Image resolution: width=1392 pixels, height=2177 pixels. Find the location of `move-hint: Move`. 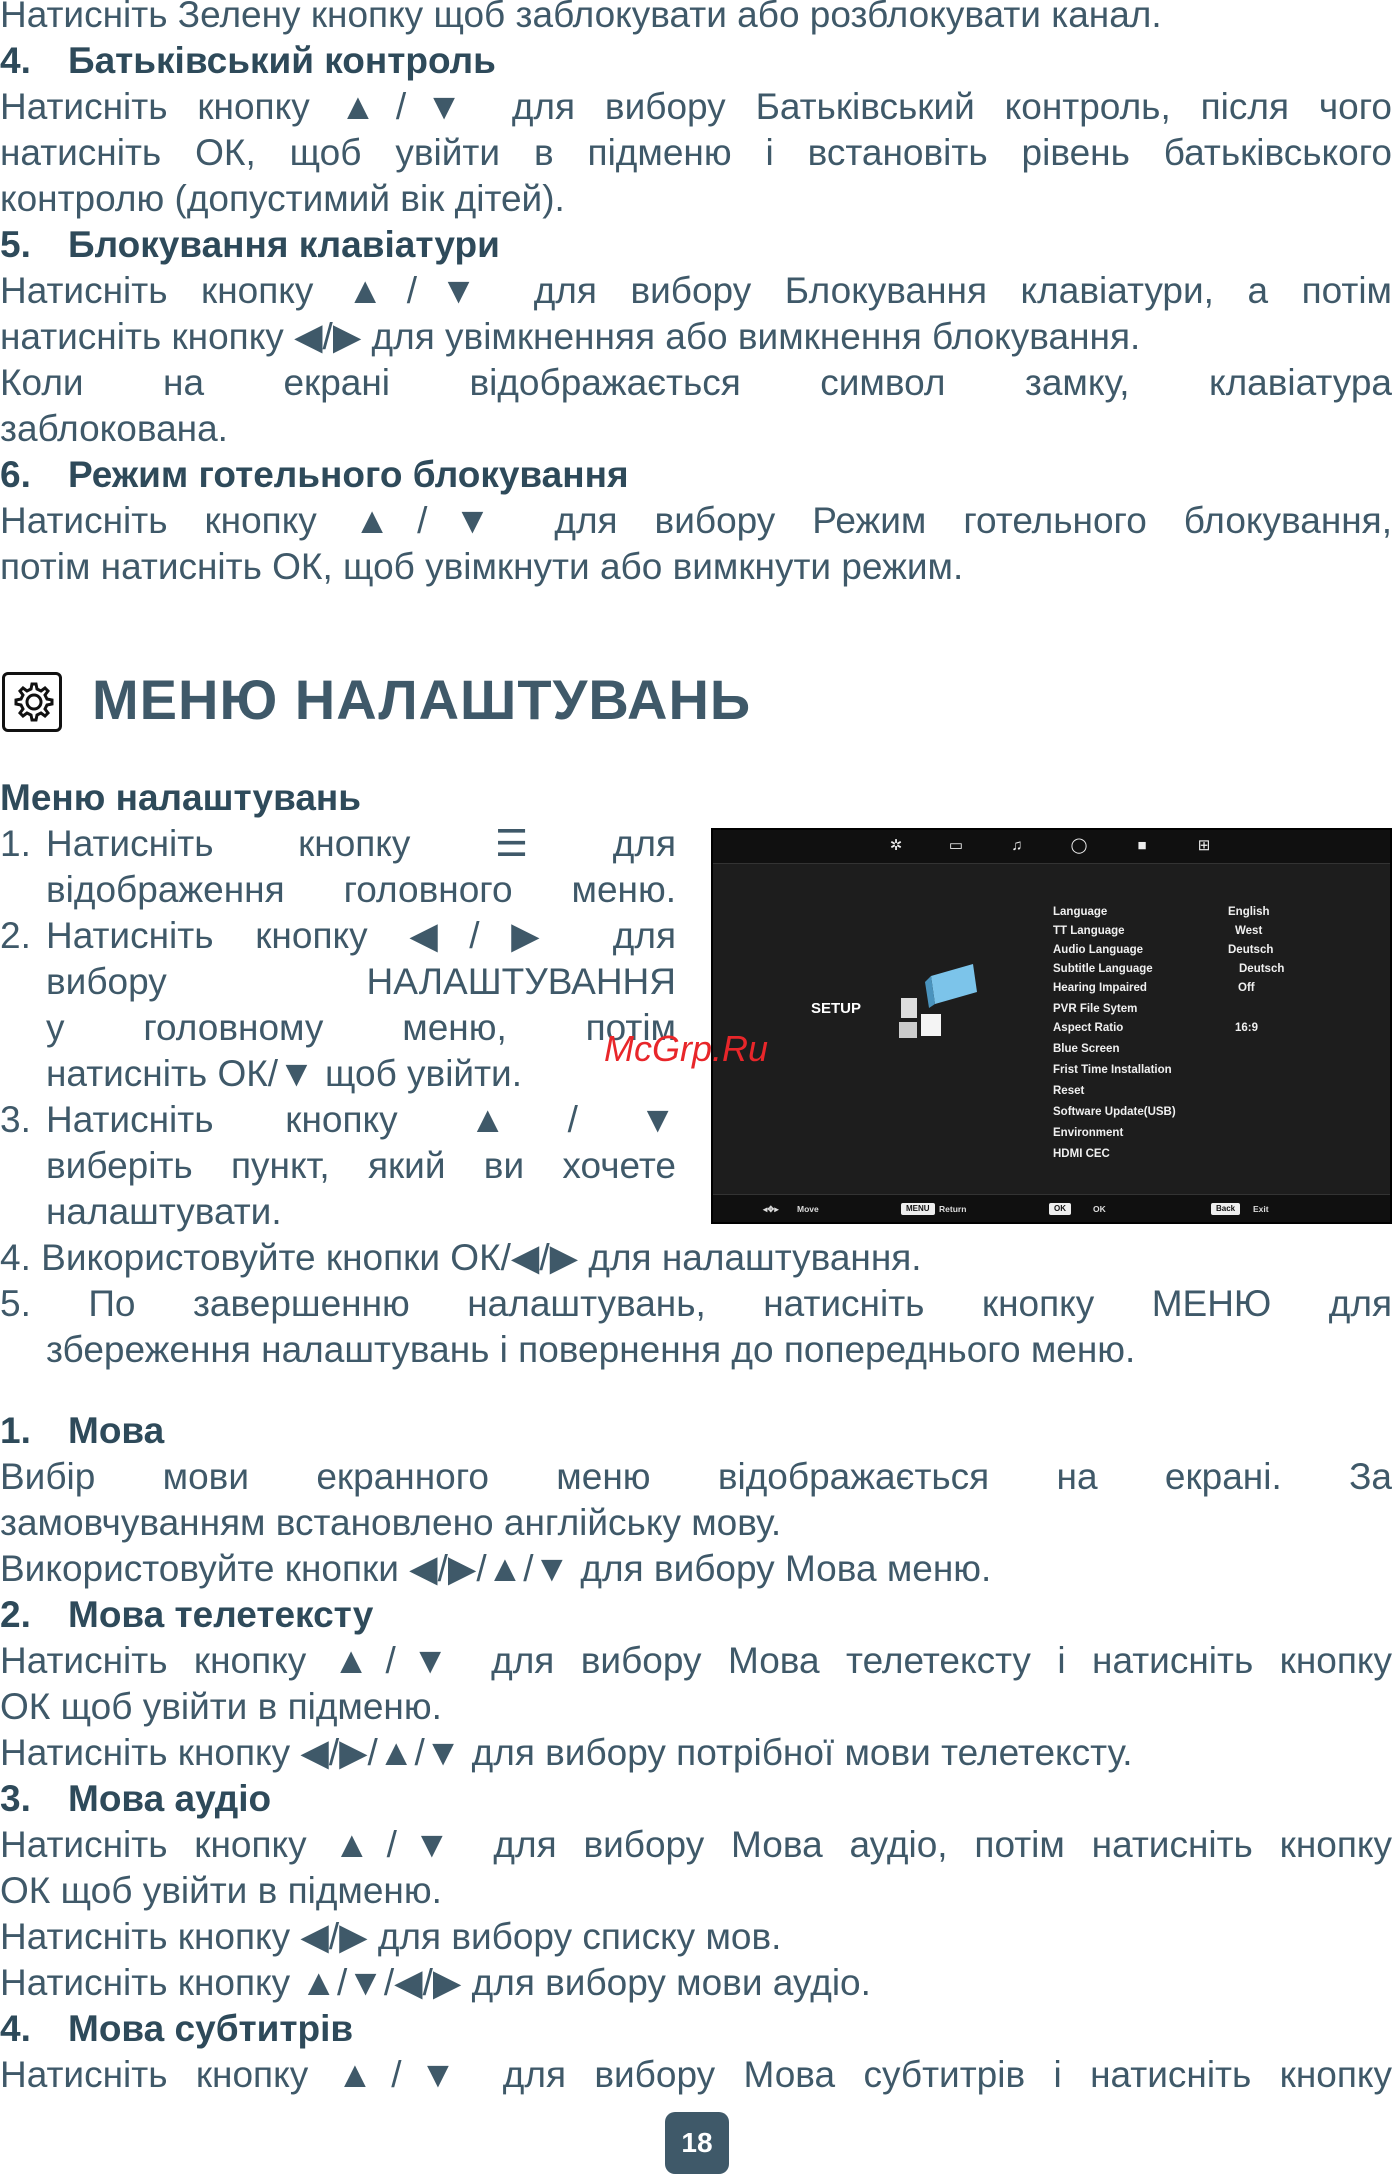

move-hint: Move is located at coordinates (808, 1209).